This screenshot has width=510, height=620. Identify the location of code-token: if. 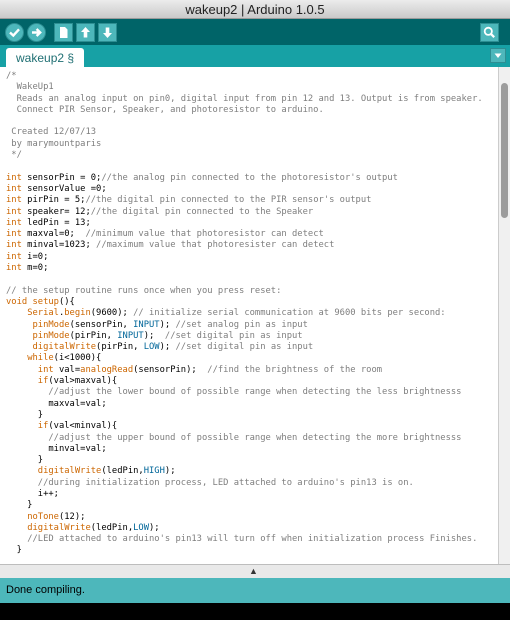
(43, 381).